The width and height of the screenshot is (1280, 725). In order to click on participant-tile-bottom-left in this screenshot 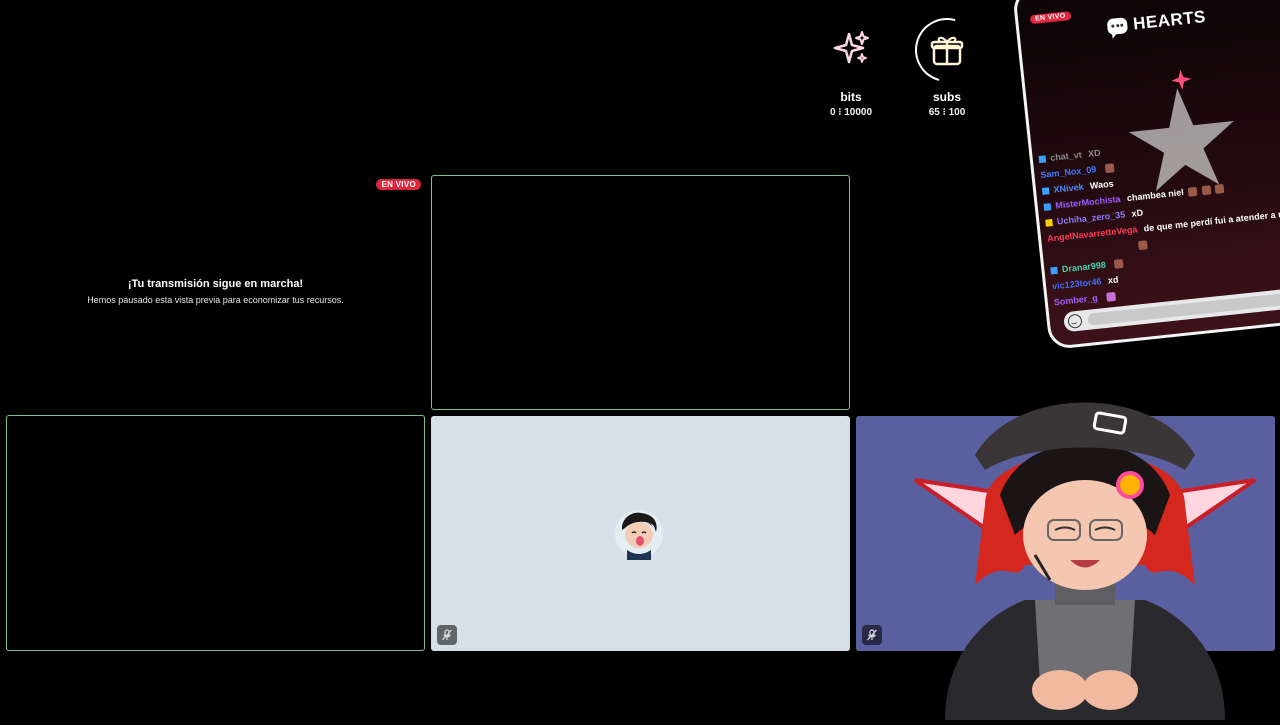, I will do `click(215, 533)`.